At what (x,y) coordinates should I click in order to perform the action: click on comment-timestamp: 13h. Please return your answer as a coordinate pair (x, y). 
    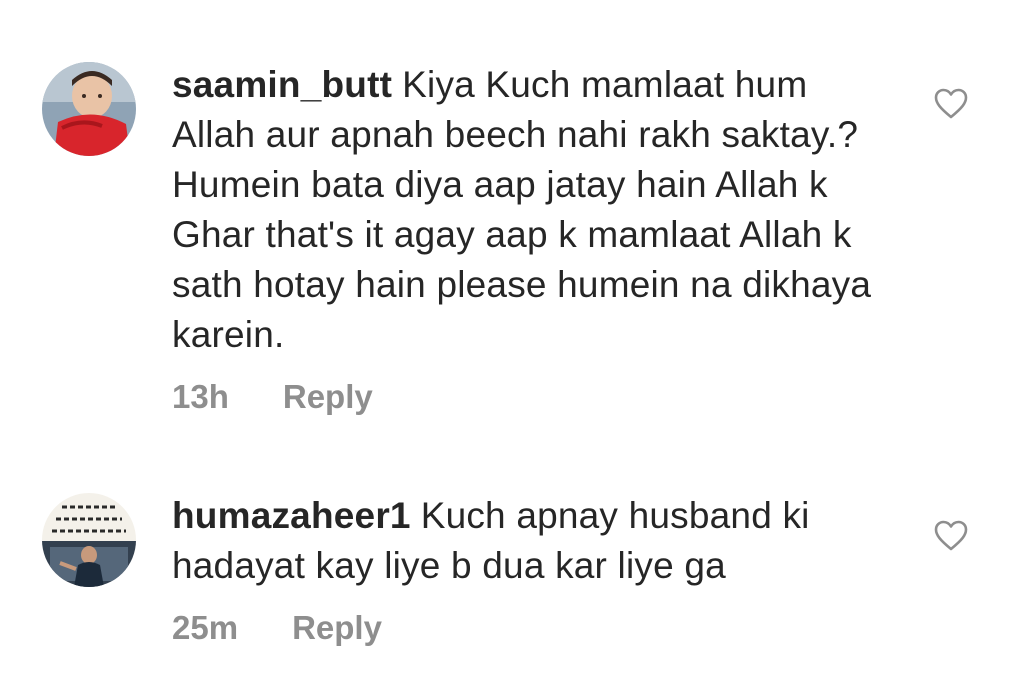
    Looking at the image, I should click on (200, 396).